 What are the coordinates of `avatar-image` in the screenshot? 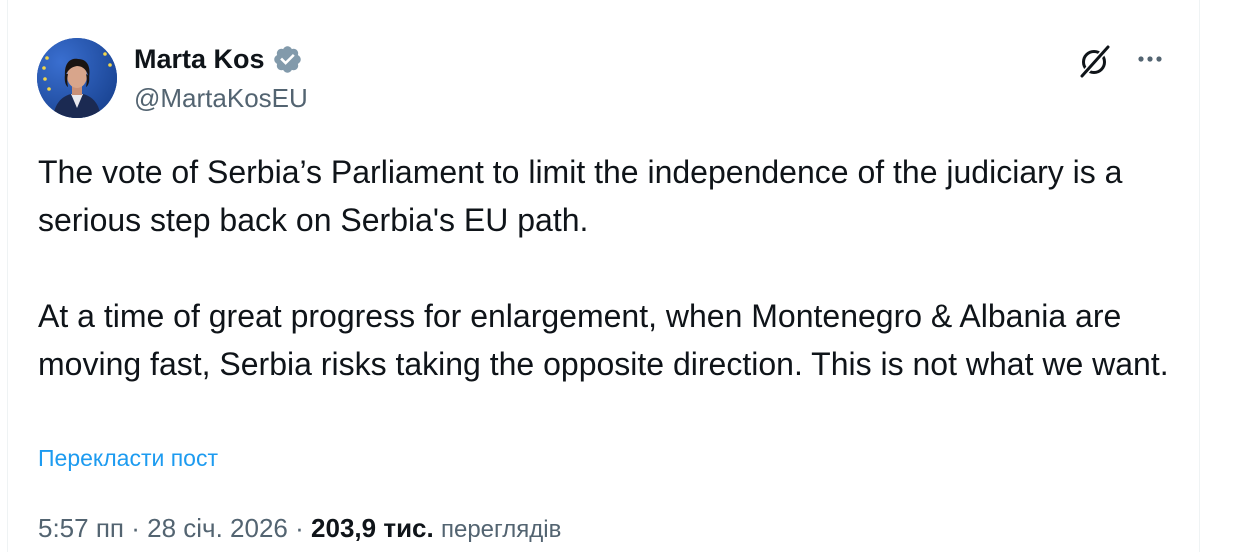 It's located at (77, 78).